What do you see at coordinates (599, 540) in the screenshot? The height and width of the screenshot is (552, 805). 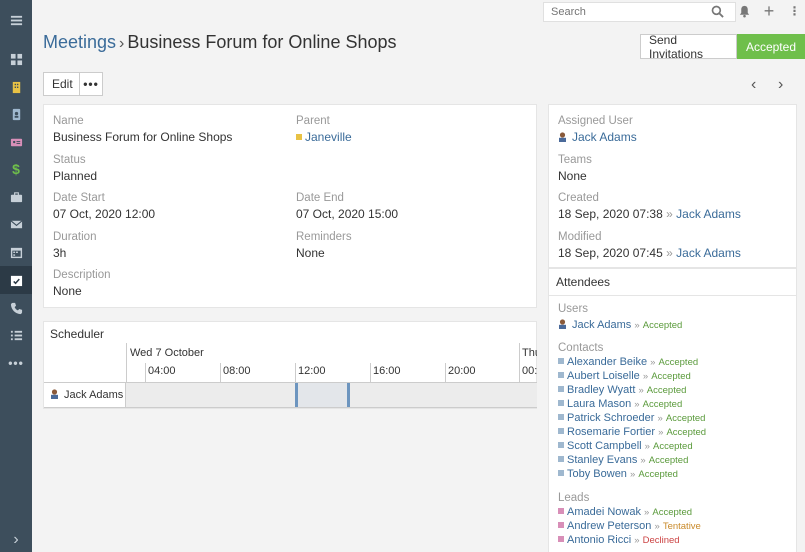 I see `attendee-link: Antonio Ricci` at bounding box center [599, 540].